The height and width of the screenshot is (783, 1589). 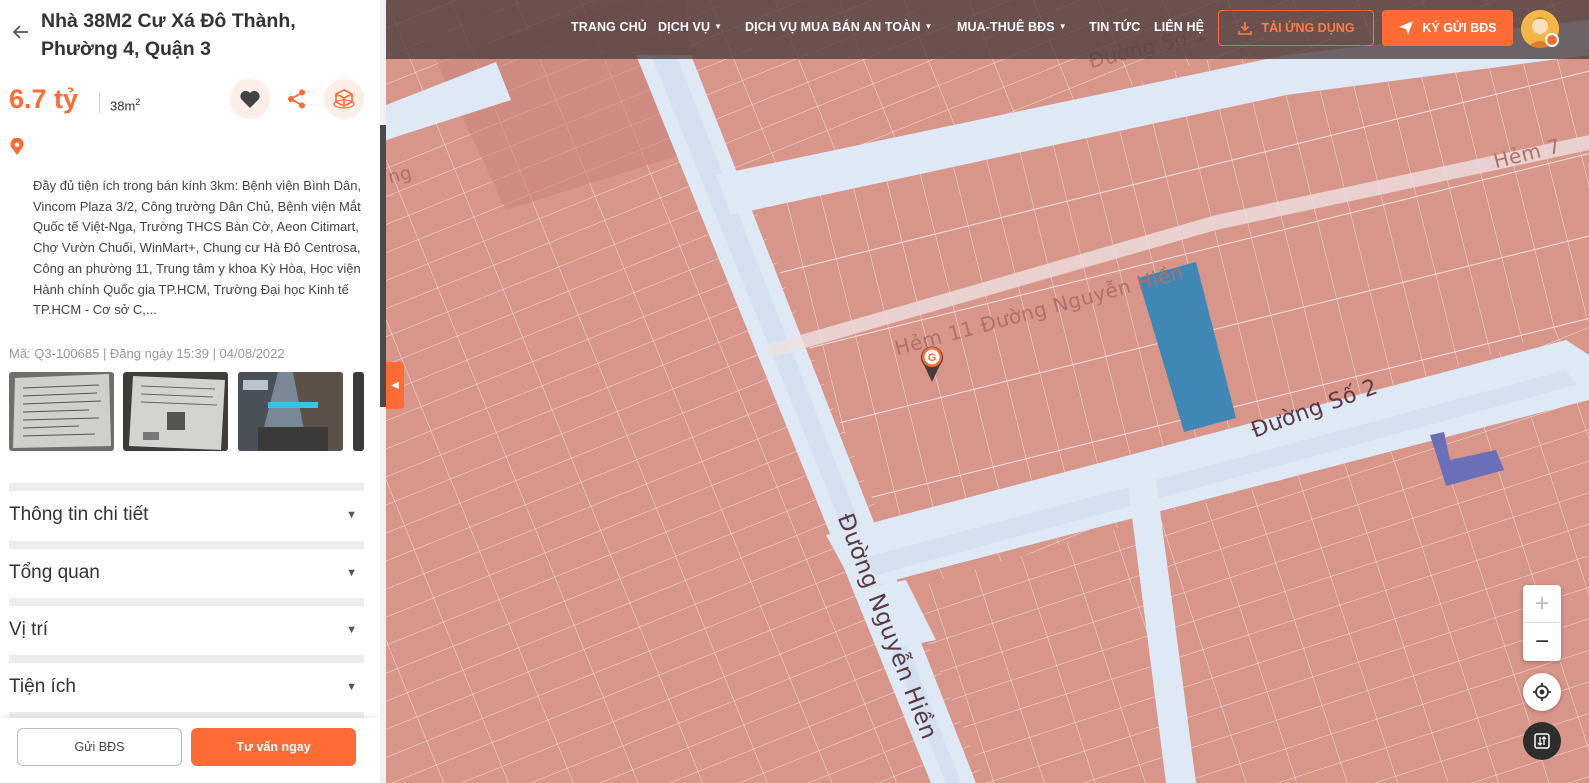 I want to click on arrow-left-icon, so click(x=21, y=32).